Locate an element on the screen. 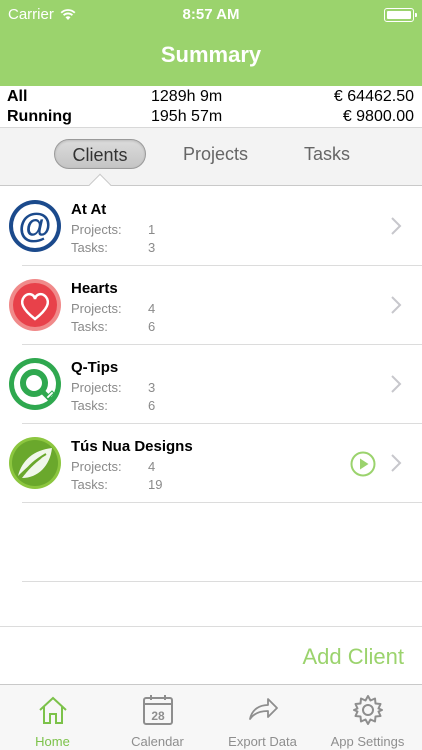 The height and width of the screenshot is (750, 422). summary-hours: 1289h 9m is located at coordinates (187, 96).